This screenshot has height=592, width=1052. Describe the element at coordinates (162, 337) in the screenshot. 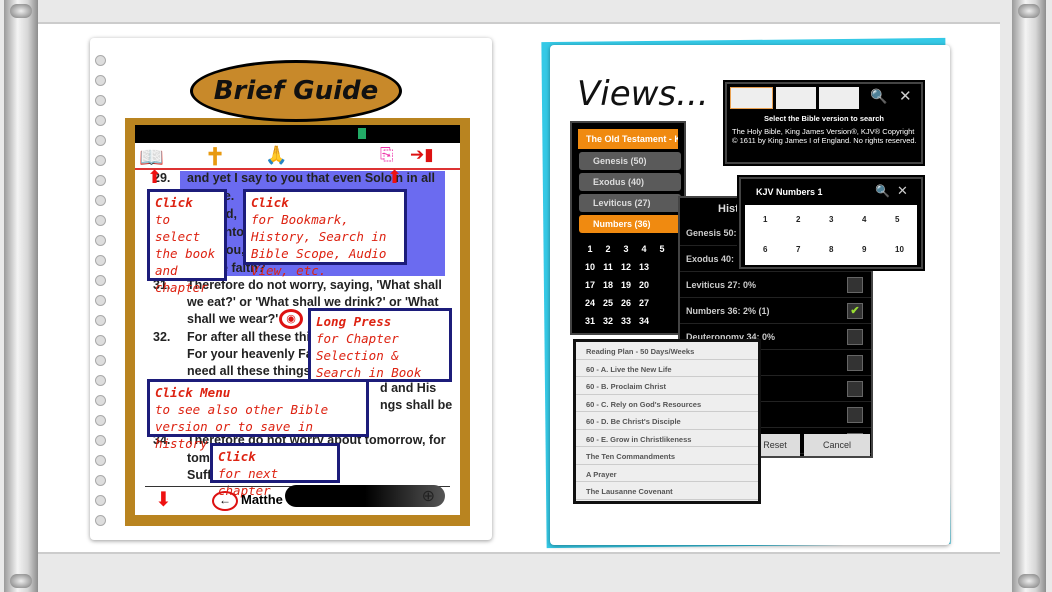

I see `verse-number: 32.` at that location.